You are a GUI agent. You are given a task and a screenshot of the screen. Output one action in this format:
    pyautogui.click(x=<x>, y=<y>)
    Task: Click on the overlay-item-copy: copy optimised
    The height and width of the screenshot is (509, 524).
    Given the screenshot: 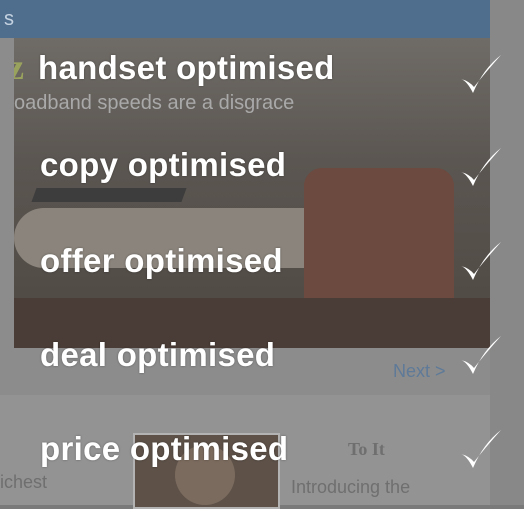 What is the action you would take?
    pyautogui.click(x=262, y=170)
    